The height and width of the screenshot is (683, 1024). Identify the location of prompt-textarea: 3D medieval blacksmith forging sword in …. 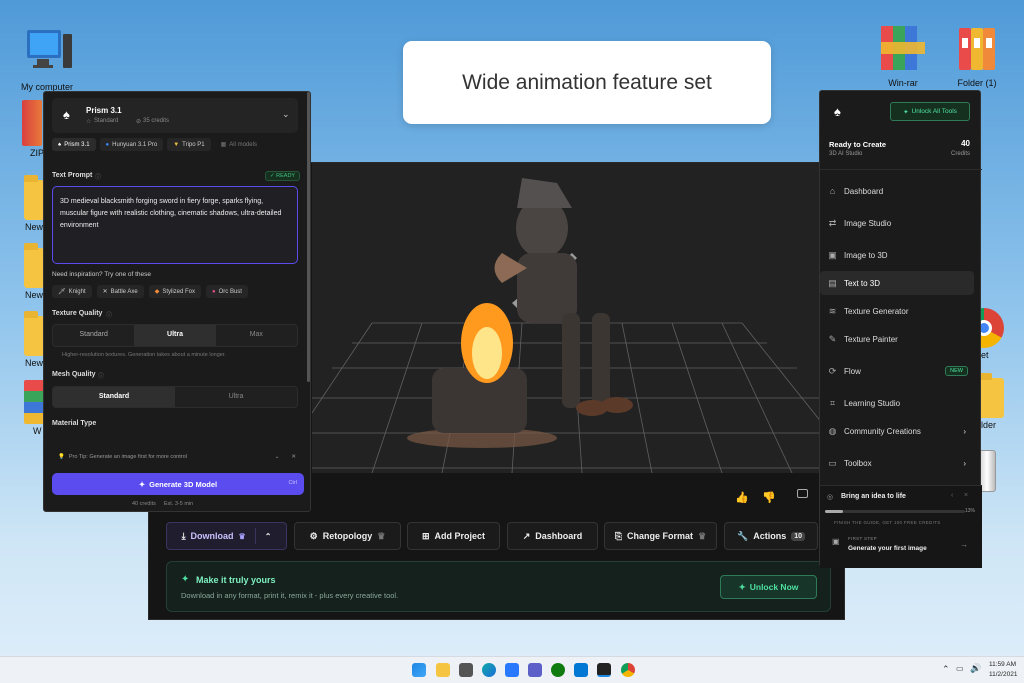
(175, 225).